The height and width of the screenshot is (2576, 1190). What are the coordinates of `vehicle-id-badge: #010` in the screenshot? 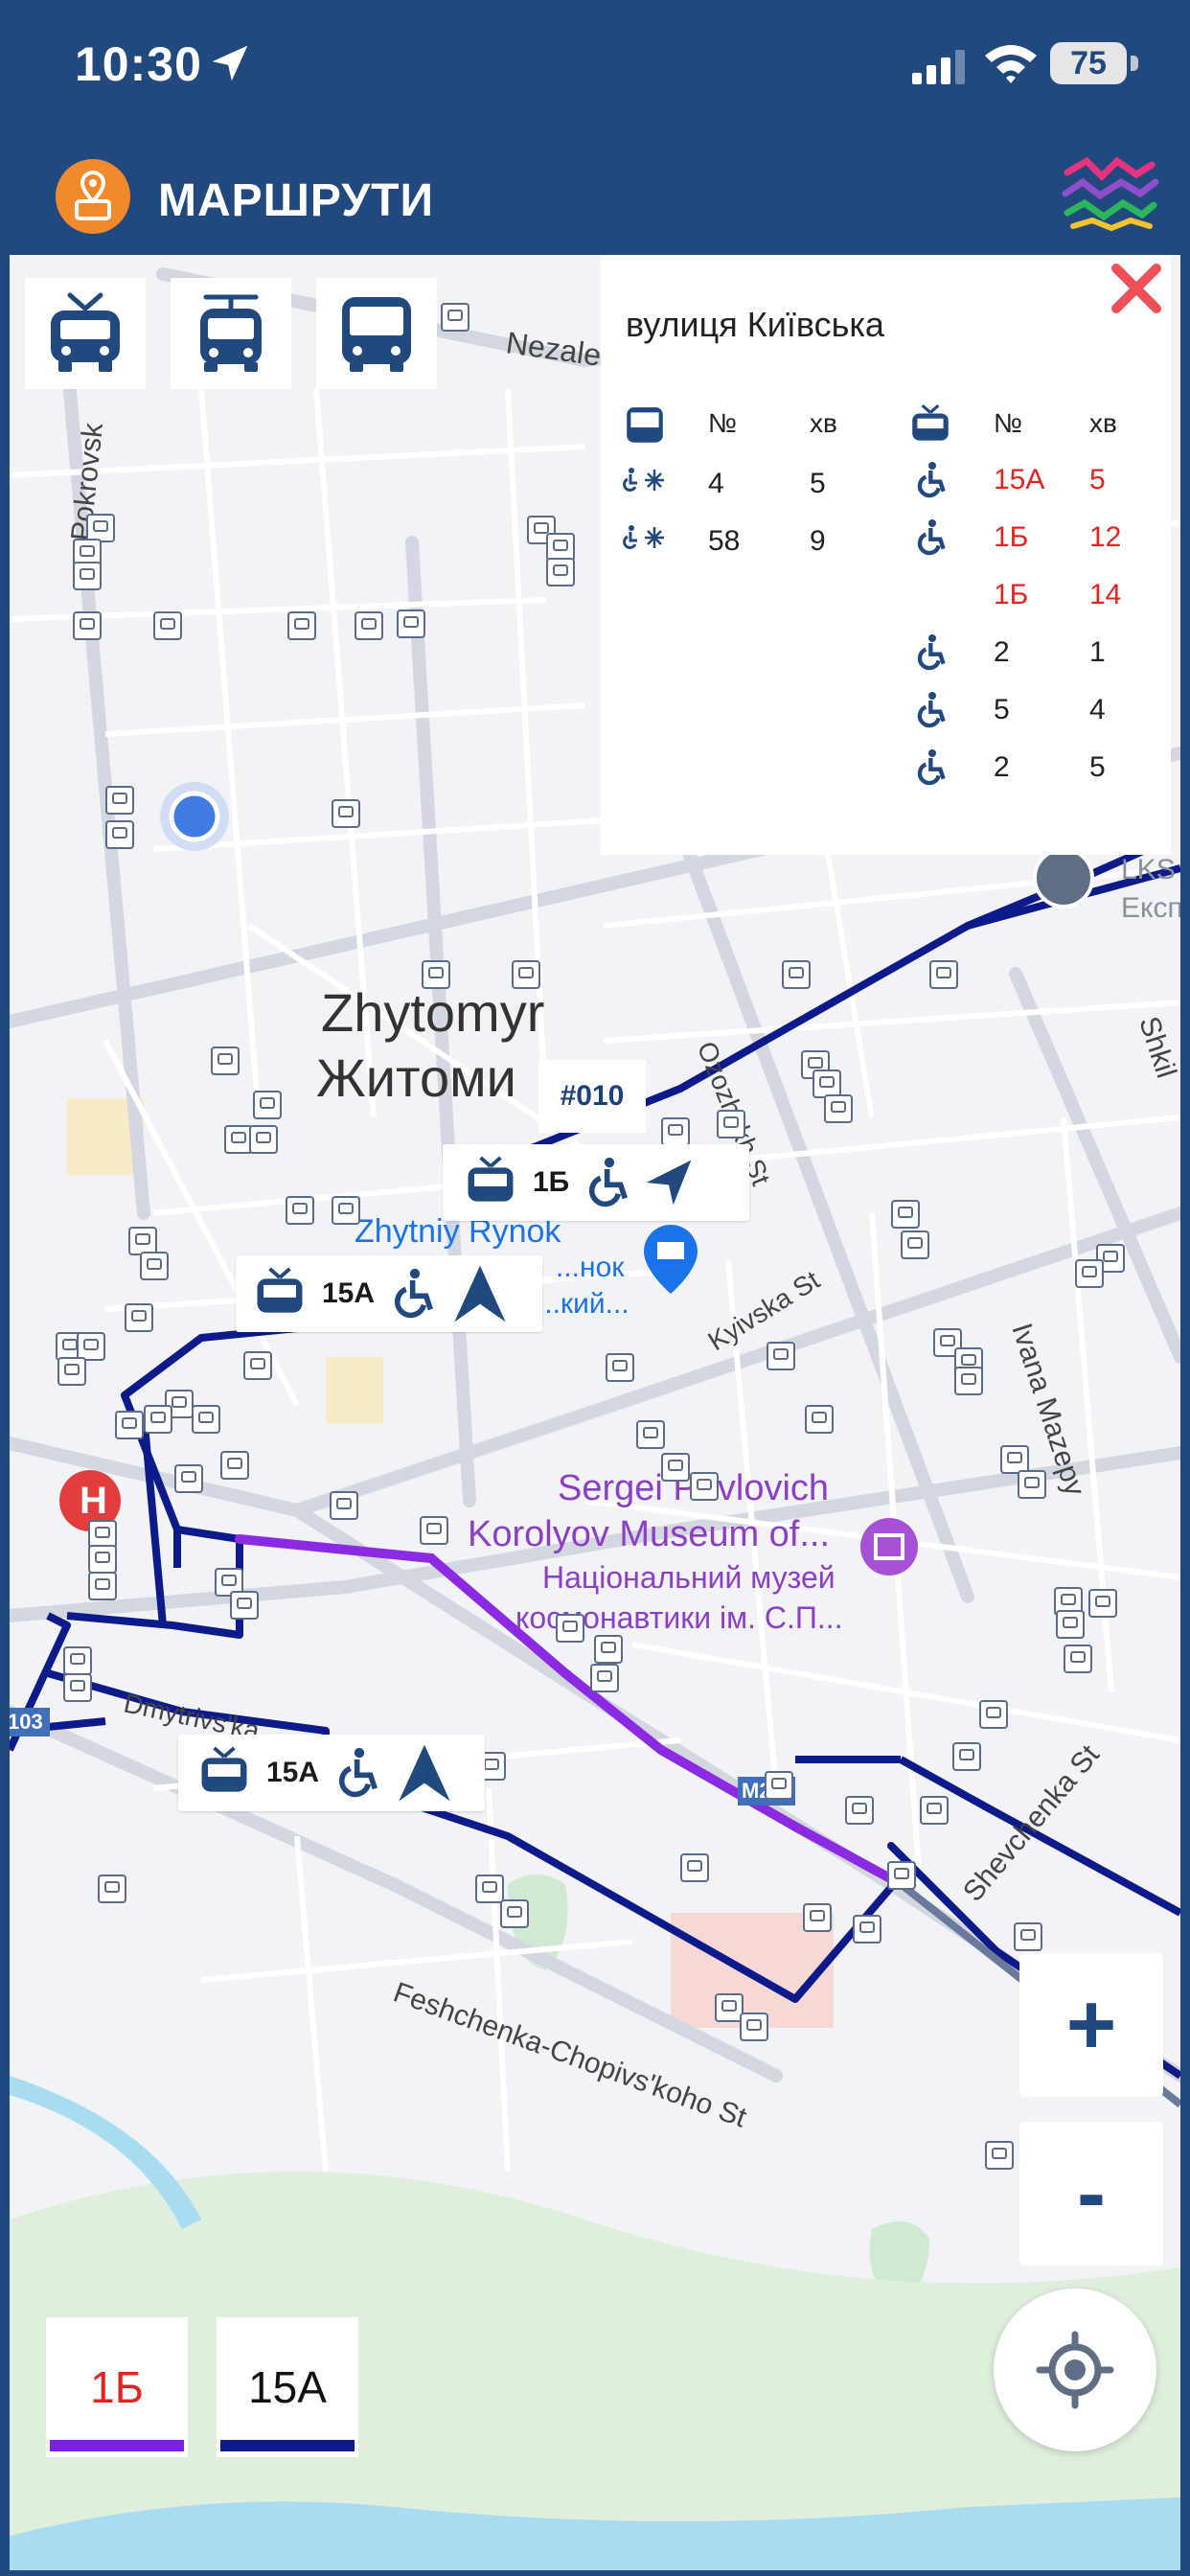 It's located at (592, 1096).